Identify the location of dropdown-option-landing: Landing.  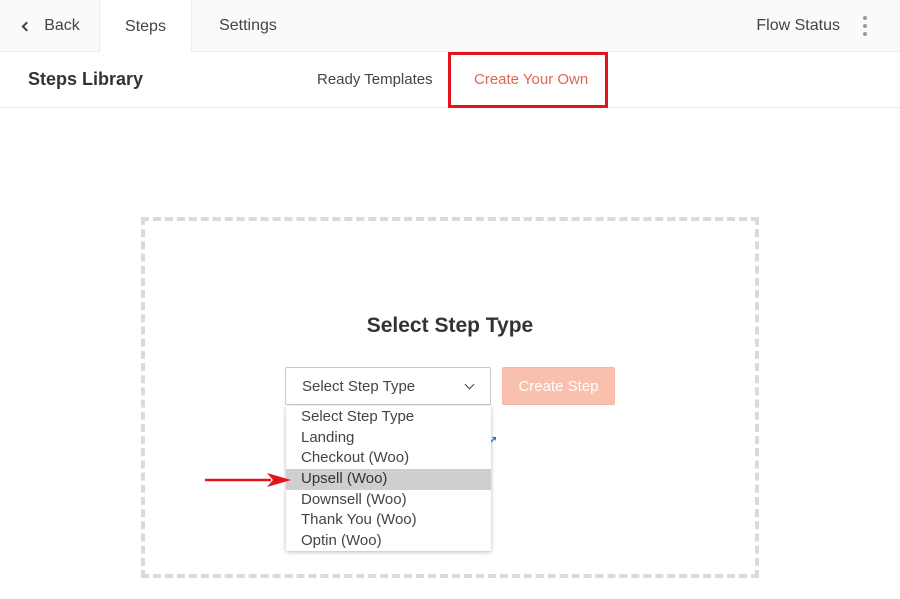
(388, 438).